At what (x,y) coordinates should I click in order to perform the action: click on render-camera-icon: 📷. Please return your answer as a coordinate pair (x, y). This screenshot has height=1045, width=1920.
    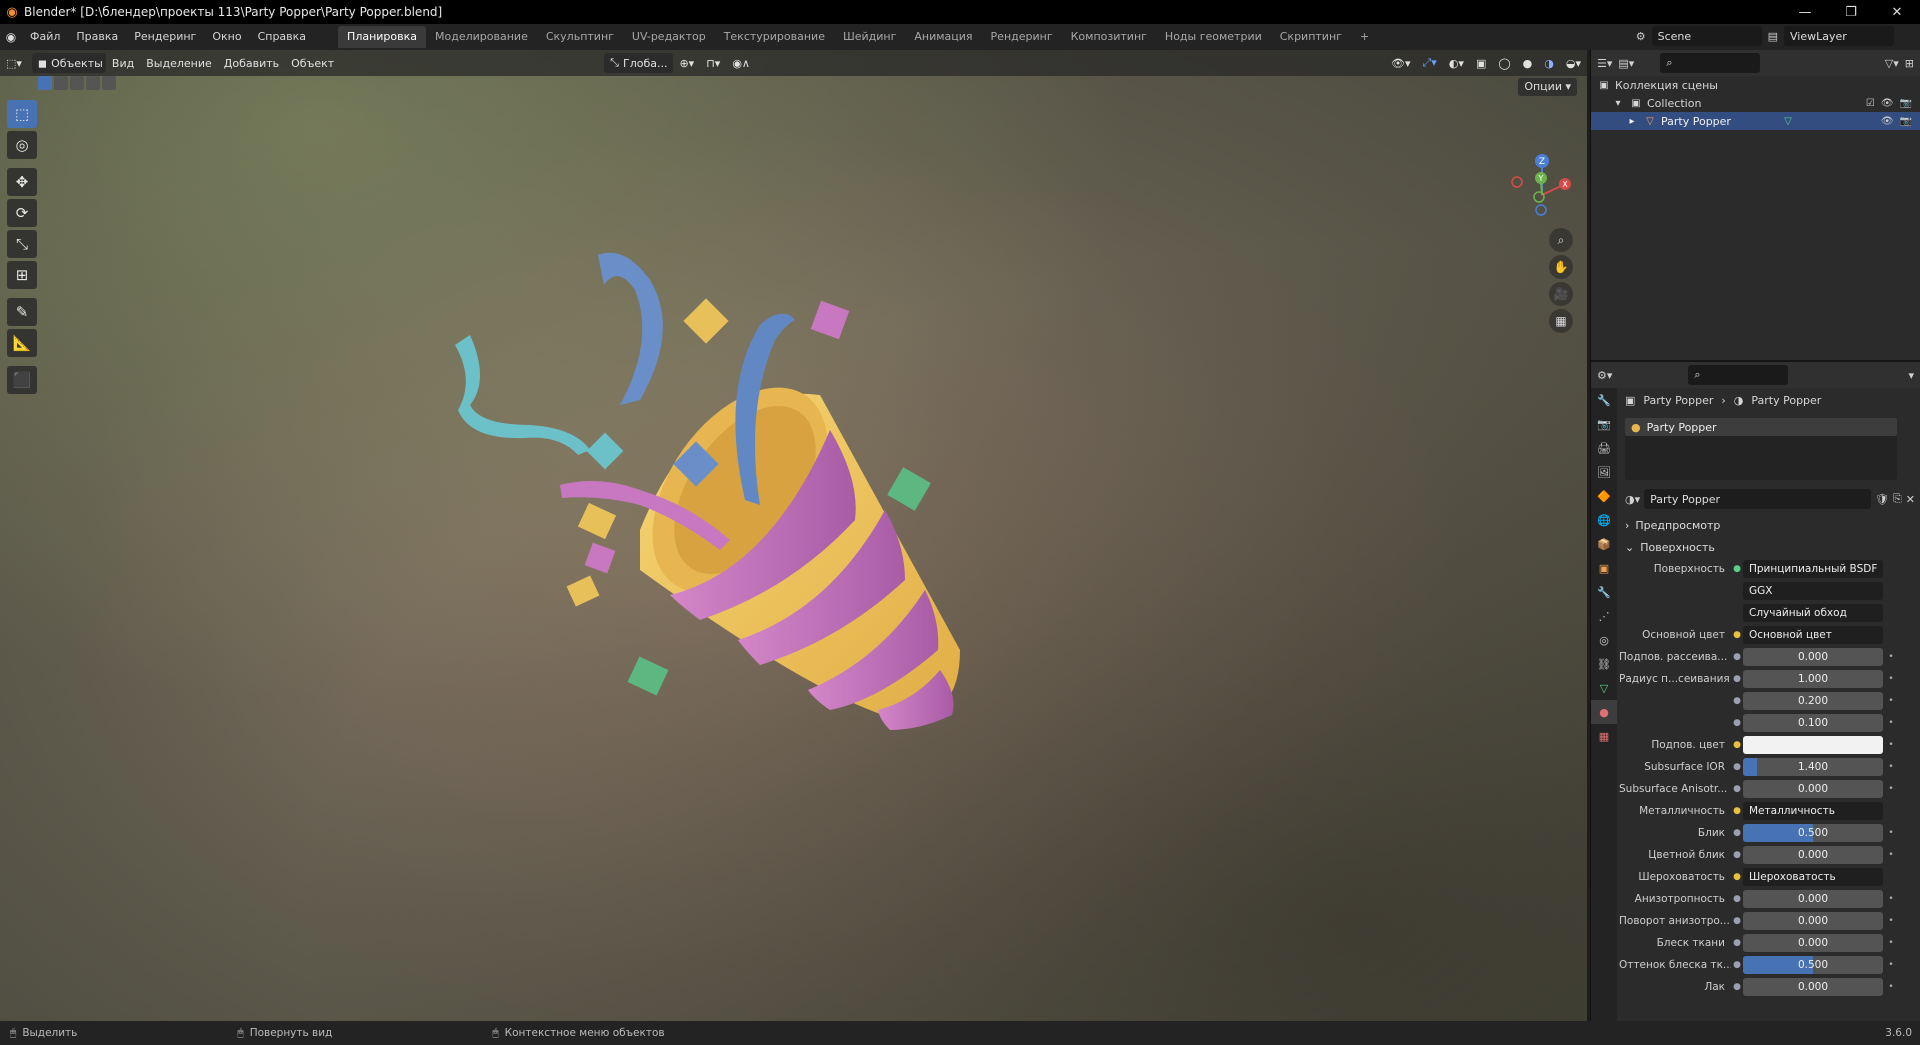
    Looking at the image, I should click on (1906, 121).